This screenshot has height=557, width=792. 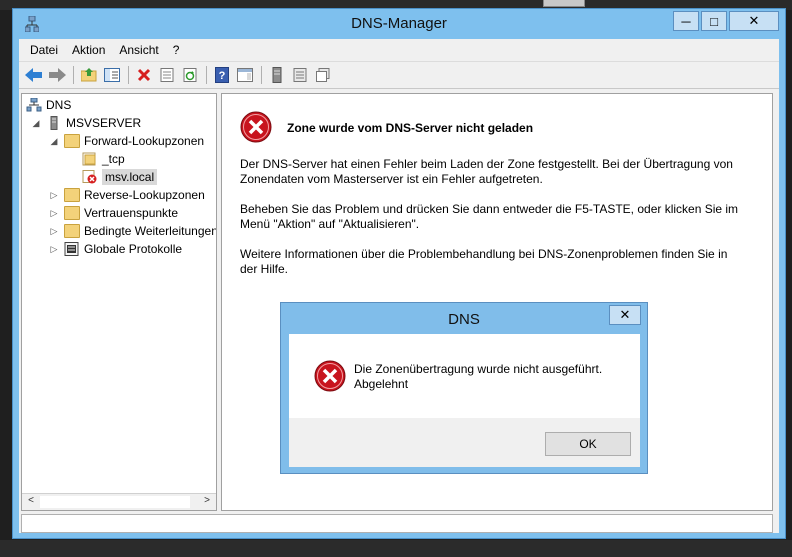 I want to click on tree-label-global-logs: Globale Protokolle, so click(x=133, y=249).